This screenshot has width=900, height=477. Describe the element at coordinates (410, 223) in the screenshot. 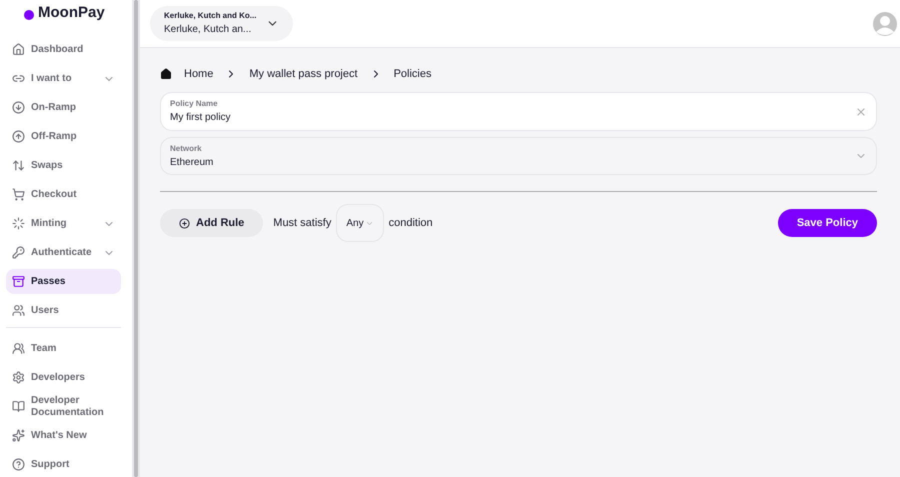

I see `condition-suffix: condition` at that location.